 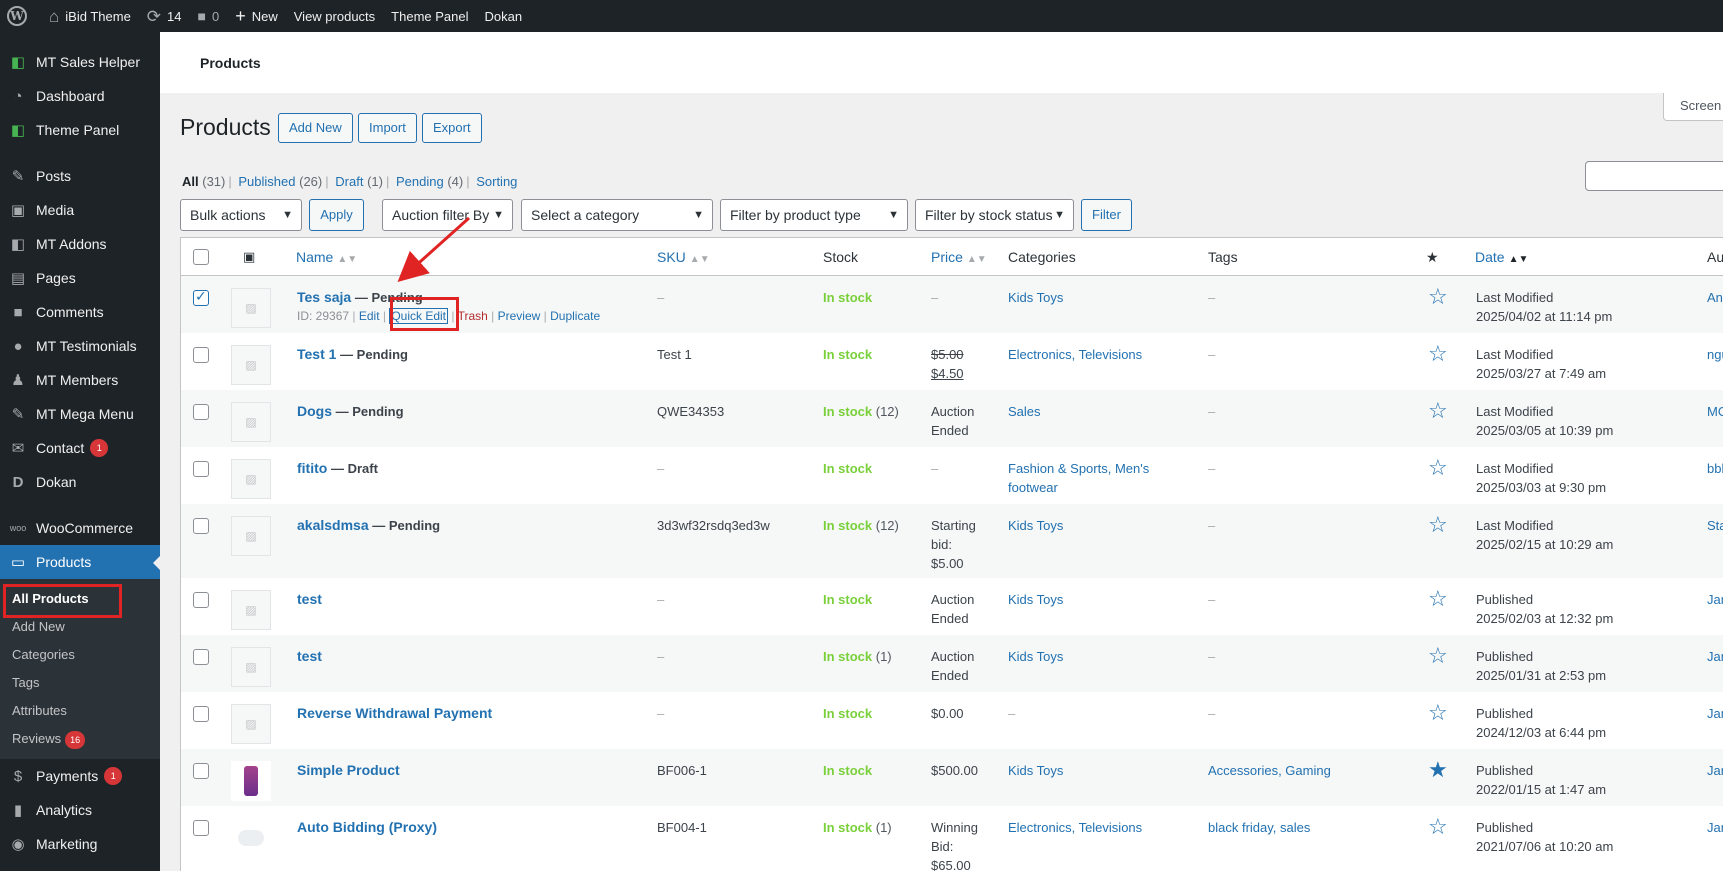 I want to click on category-link: –, so click(x=1011, y=713).